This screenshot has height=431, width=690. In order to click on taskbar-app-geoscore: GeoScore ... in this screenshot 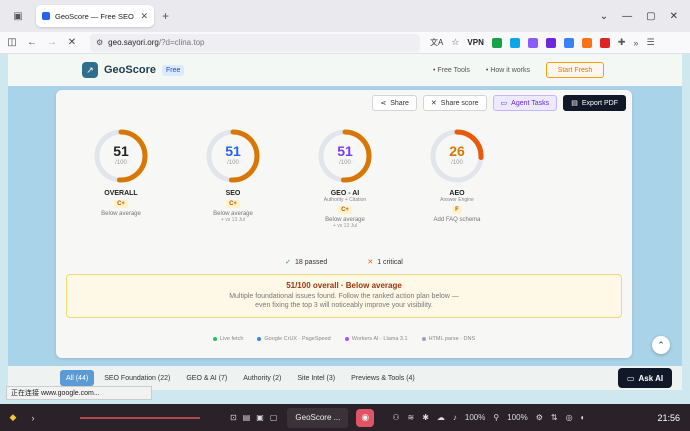, I will do `click(318, 417)`.